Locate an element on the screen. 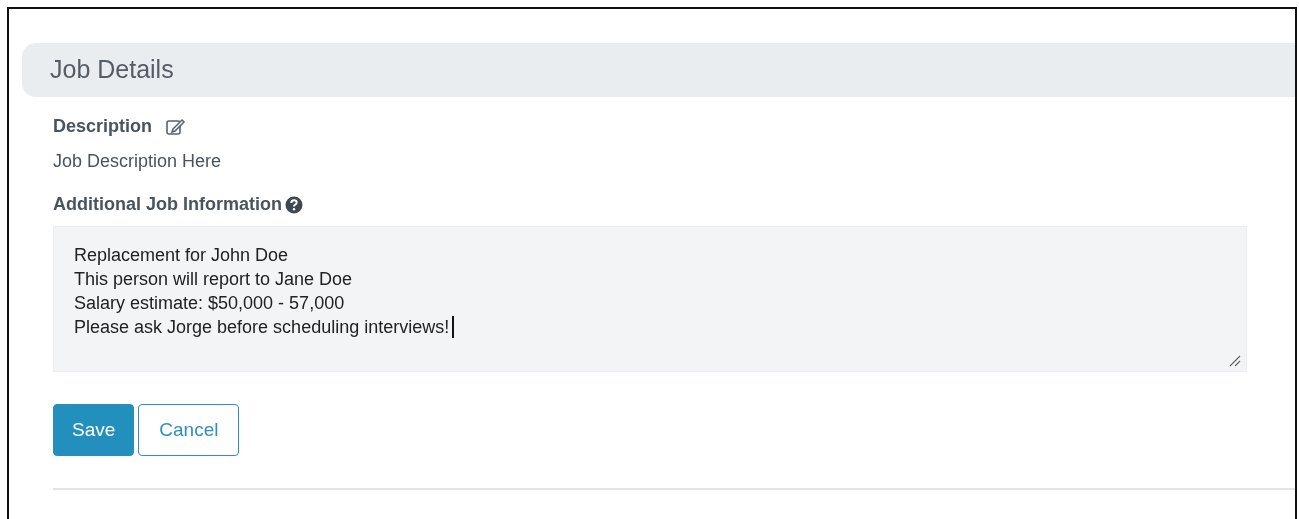 The width and height of the screenshot is (1299, 519). field-label: Description is located at coordinates (103, 126).